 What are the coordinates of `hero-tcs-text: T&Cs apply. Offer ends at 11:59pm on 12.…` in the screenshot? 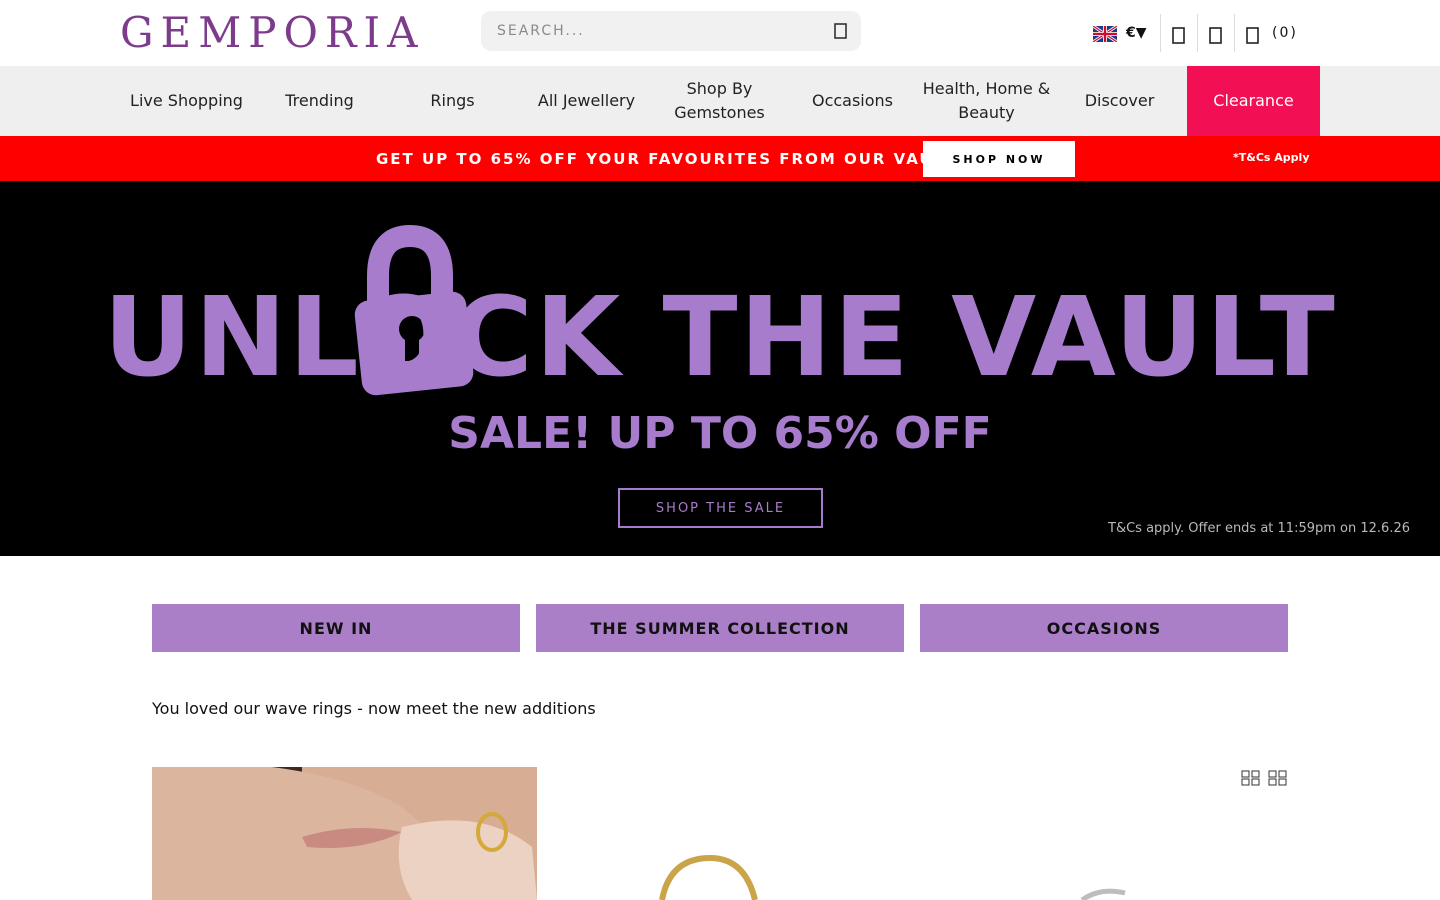 It's located at (1259, 528).